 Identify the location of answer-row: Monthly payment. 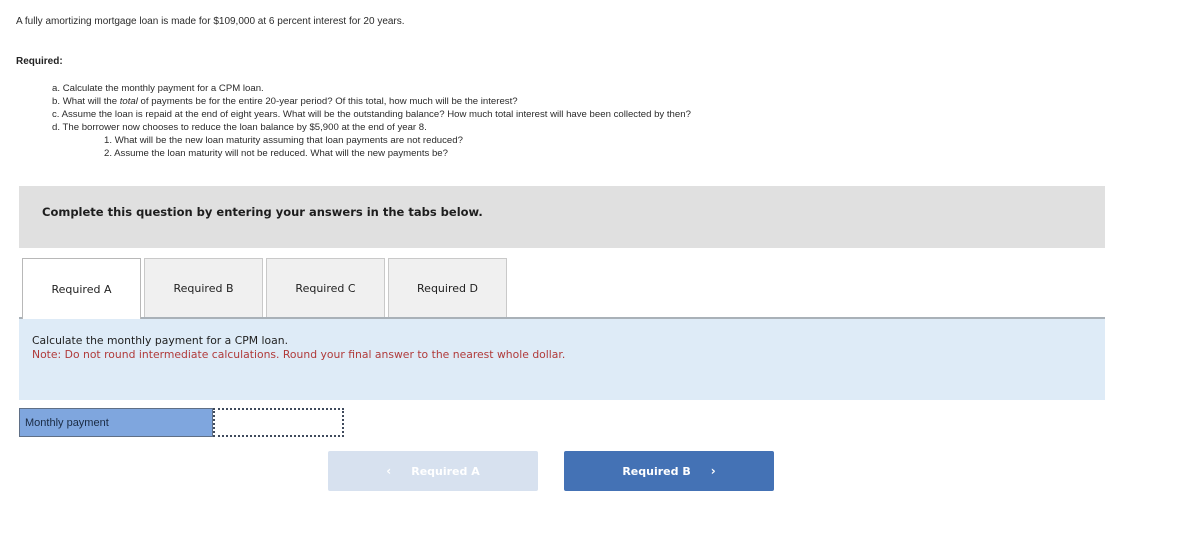
(181, 422).